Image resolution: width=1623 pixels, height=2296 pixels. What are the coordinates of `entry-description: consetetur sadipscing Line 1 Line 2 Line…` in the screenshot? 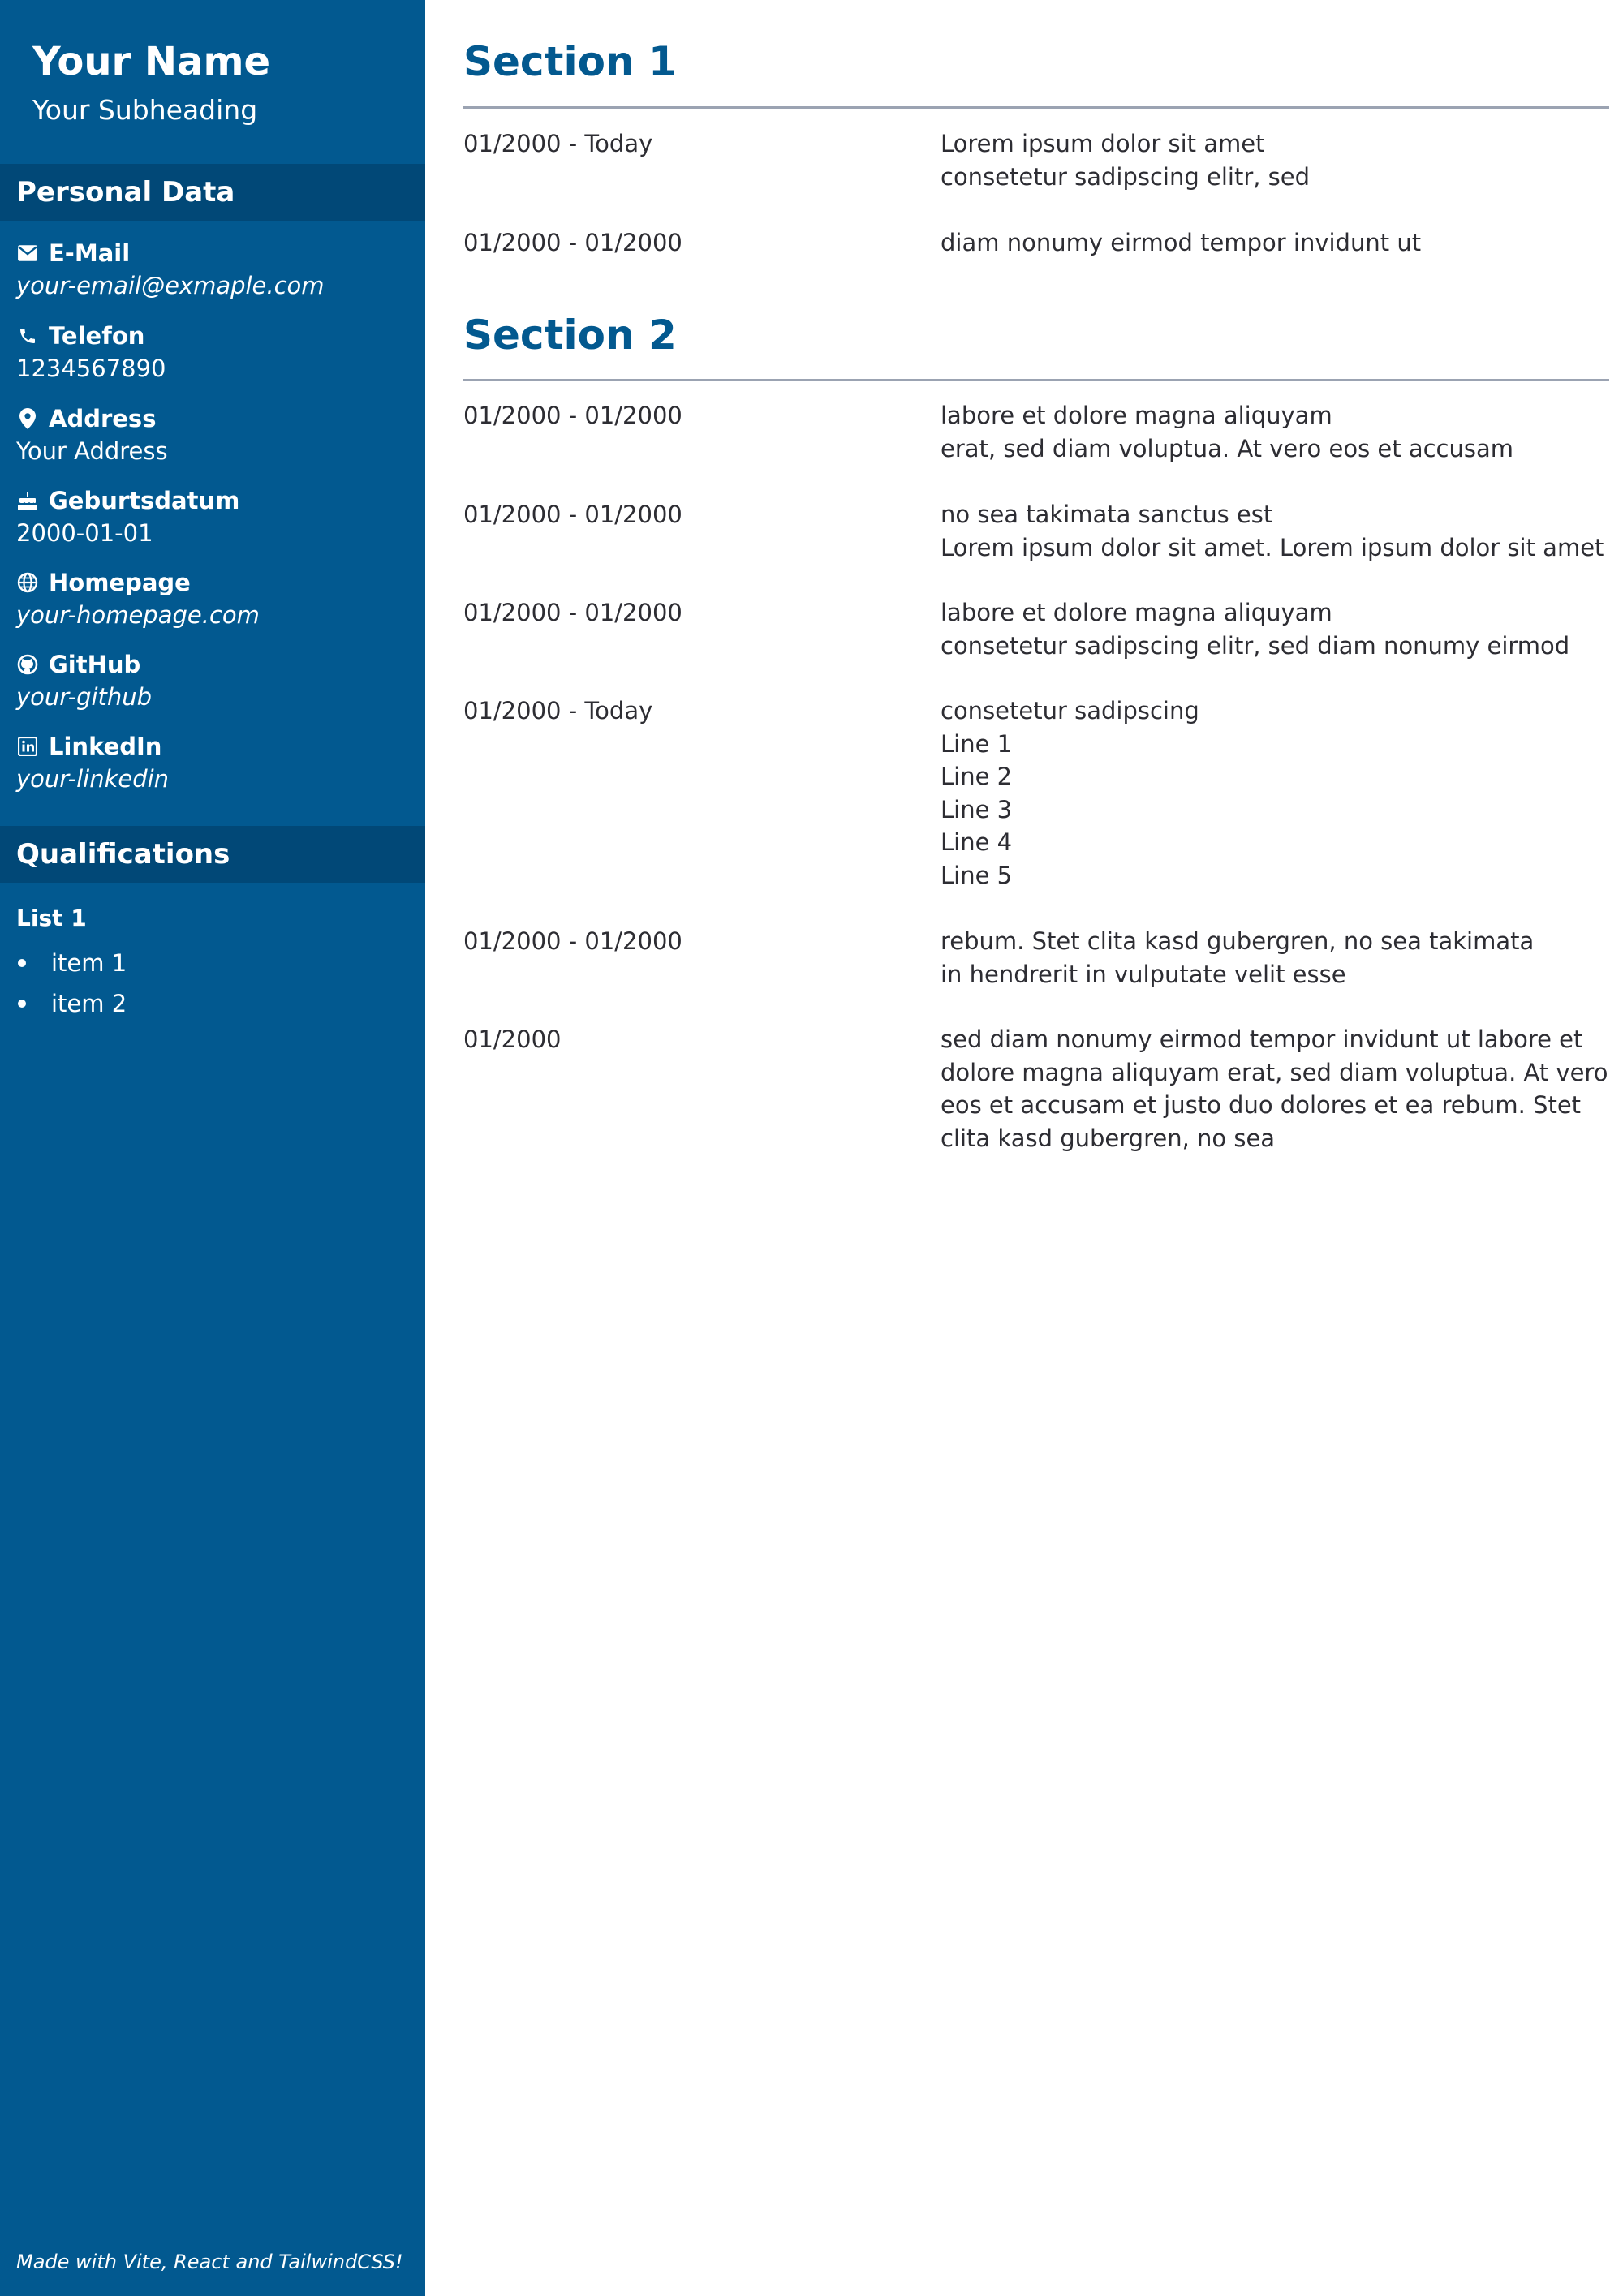 It's located at (1275, 793).